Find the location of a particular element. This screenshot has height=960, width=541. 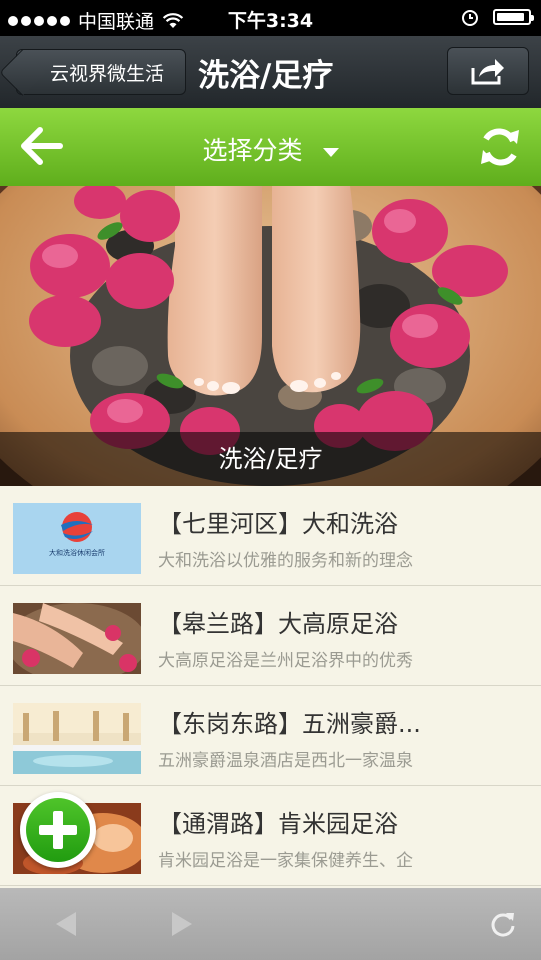

refresh-icon is located at coordinates (500, 147).